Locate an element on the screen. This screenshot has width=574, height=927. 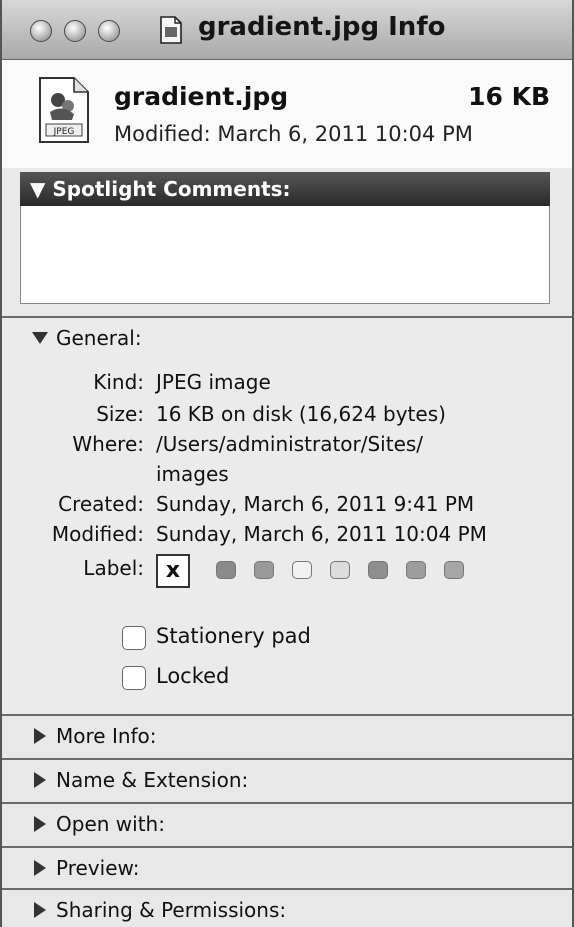
modified-label: Modified: is located at coordinates (97, 534).